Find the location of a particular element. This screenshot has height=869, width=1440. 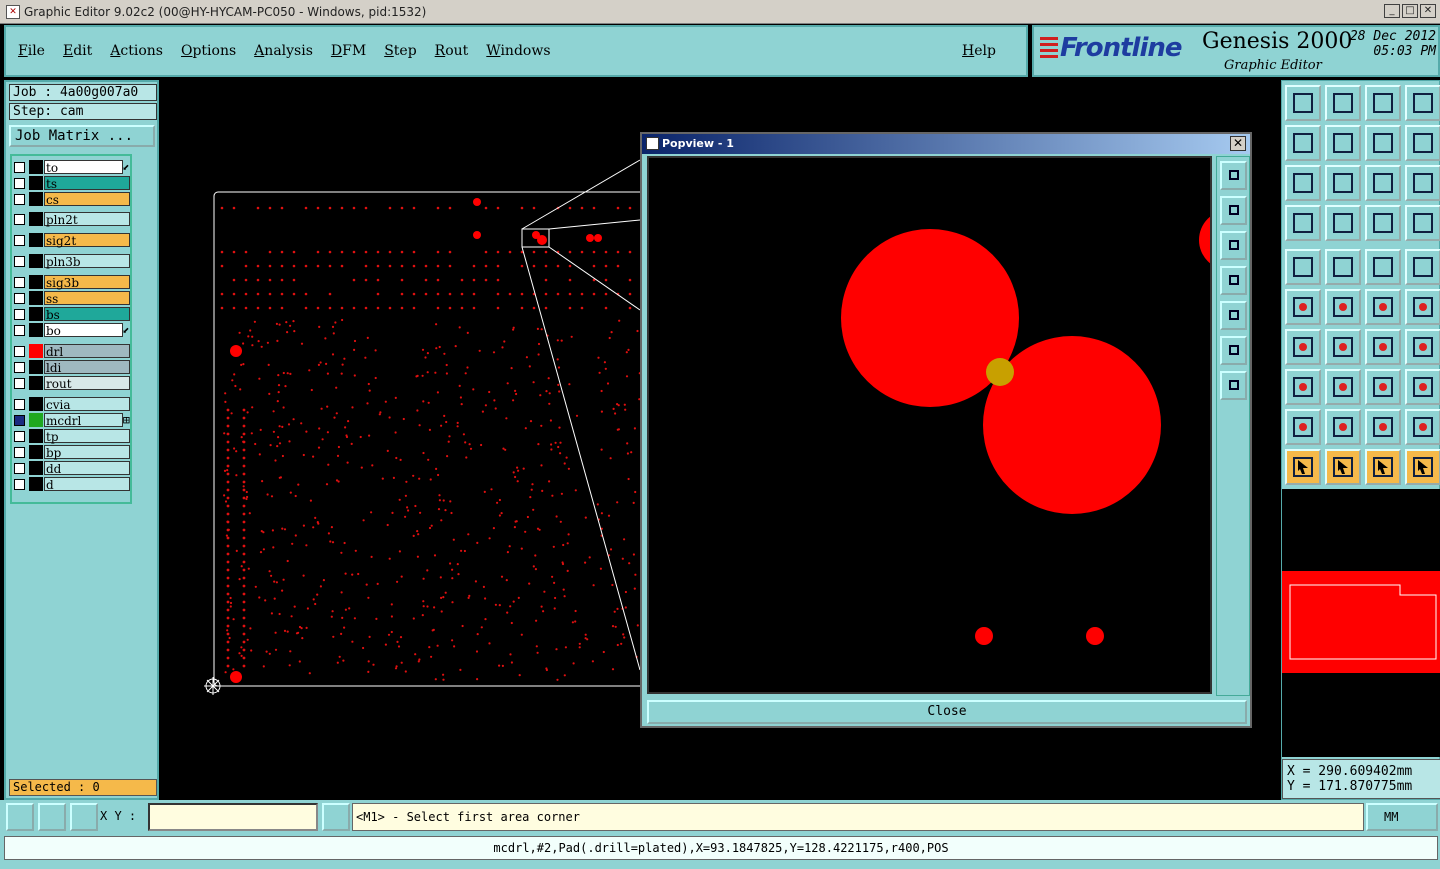

tool-circle-icon is located at coordinates (1422, 267).